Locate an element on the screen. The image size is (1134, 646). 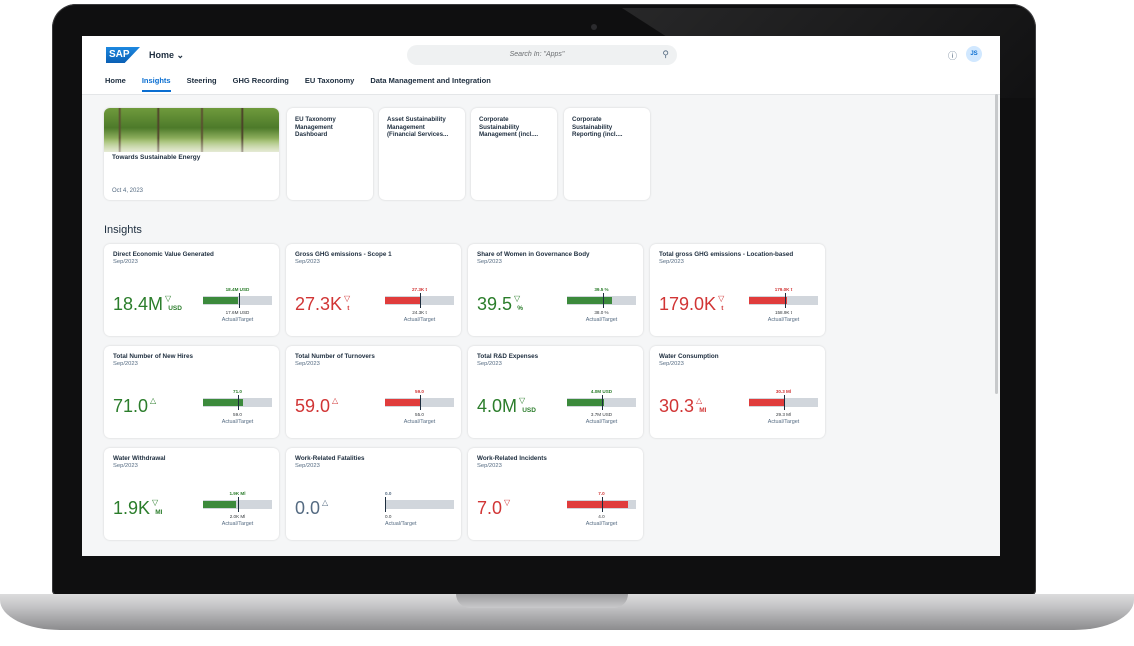
kpi-value-number: 59.0 is located at coordinates (313, 406).